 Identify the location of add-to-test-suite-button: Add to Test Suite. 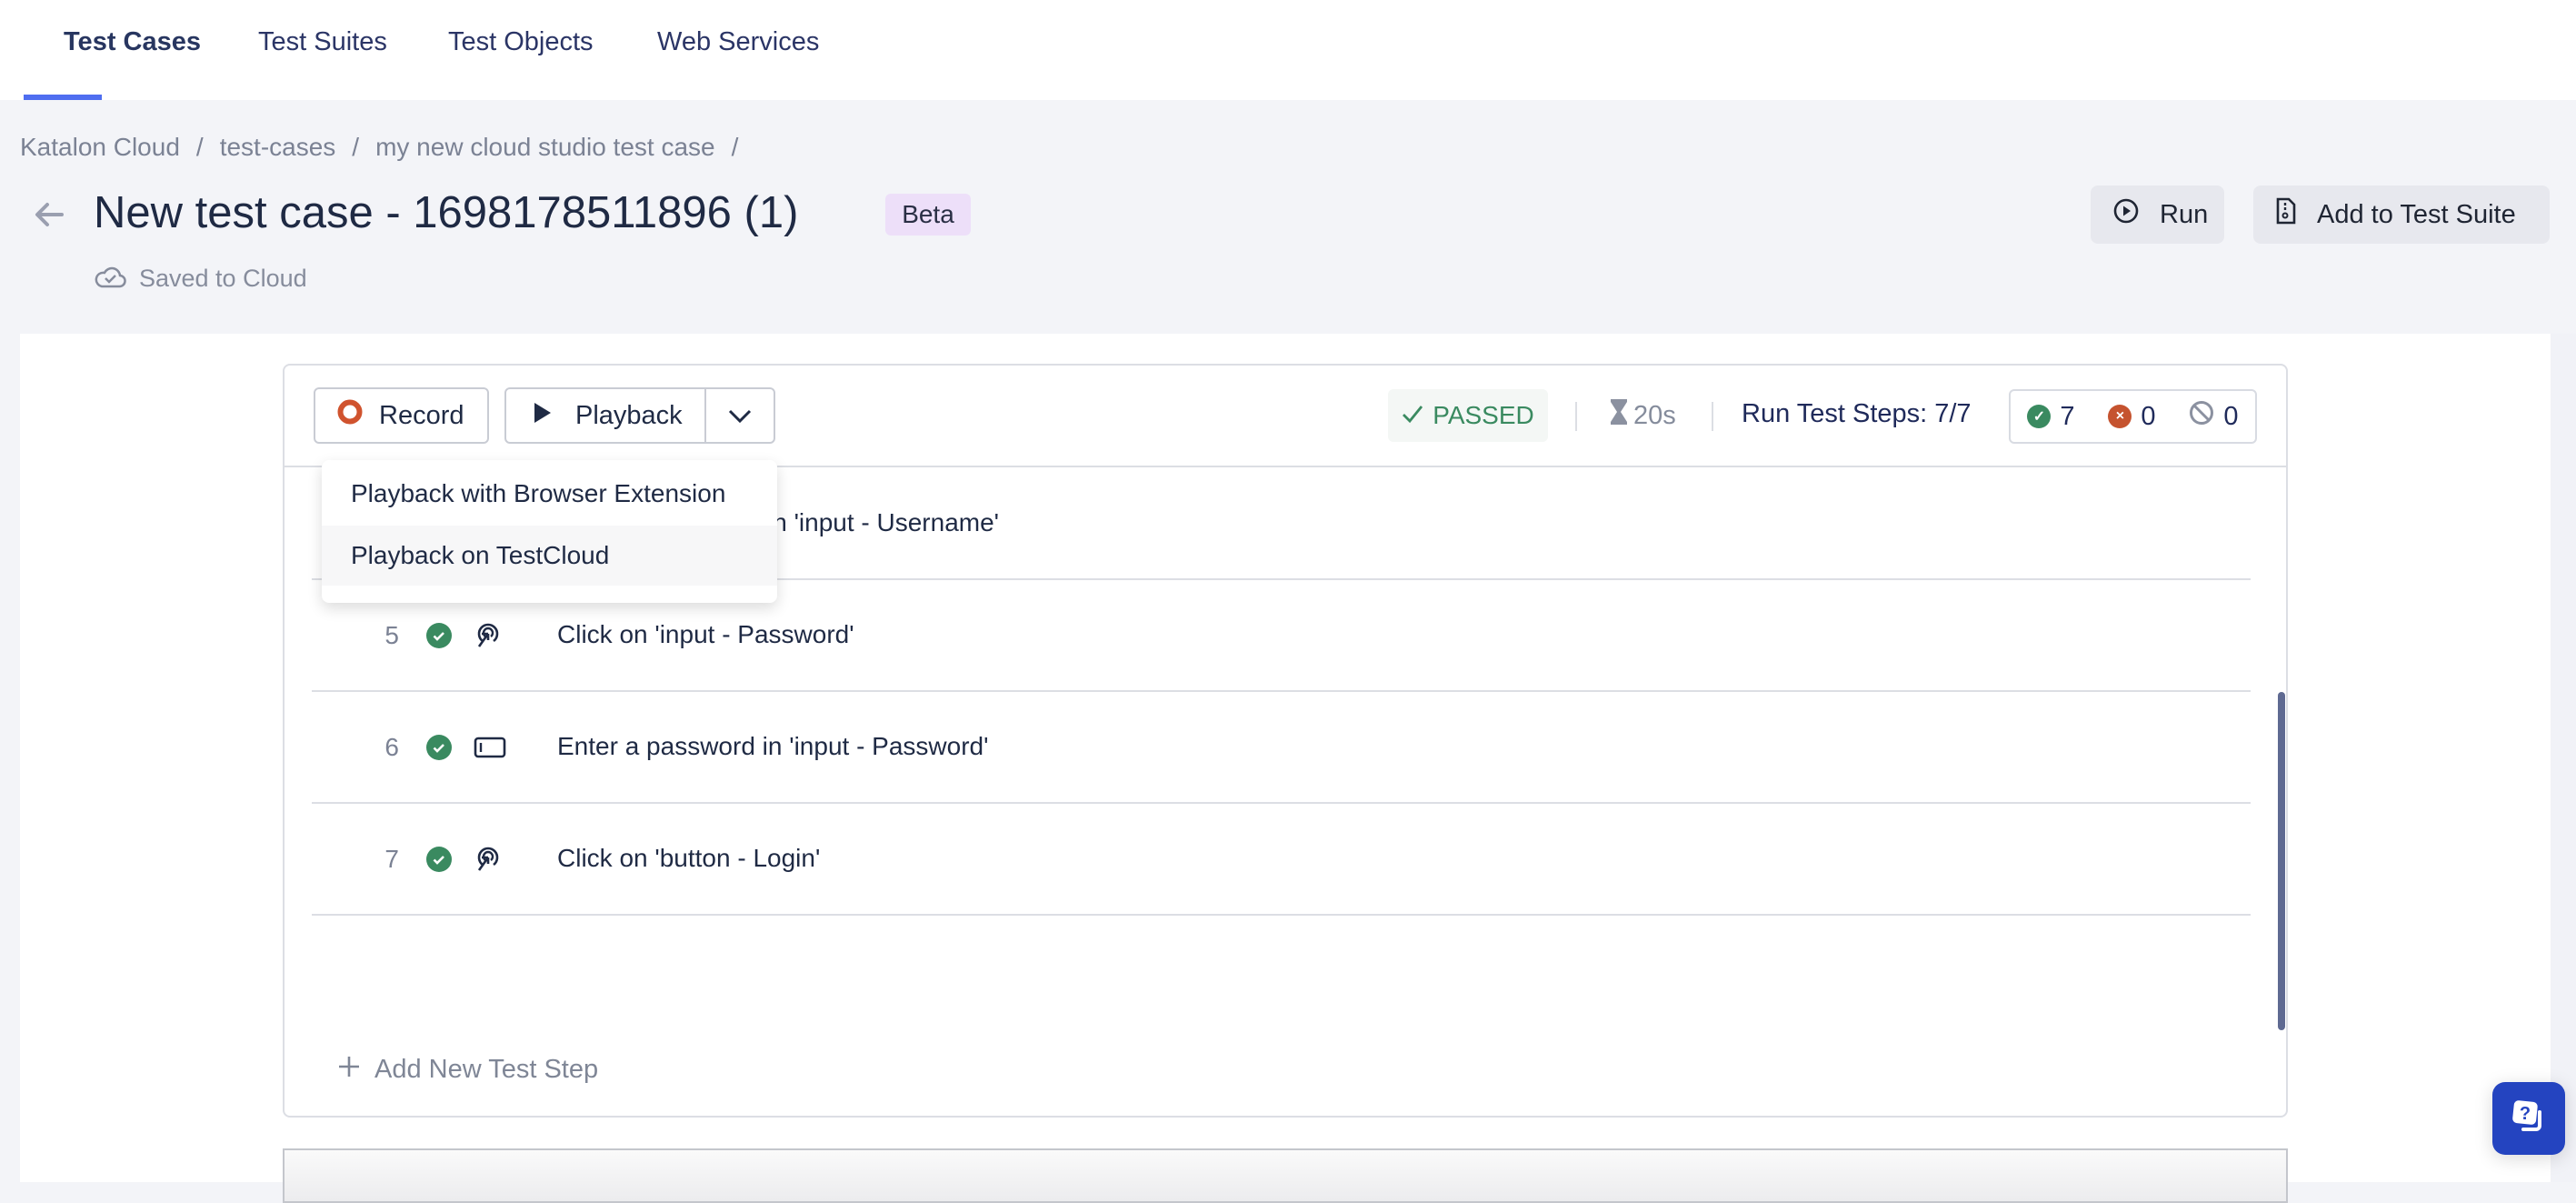
(2401, 214).